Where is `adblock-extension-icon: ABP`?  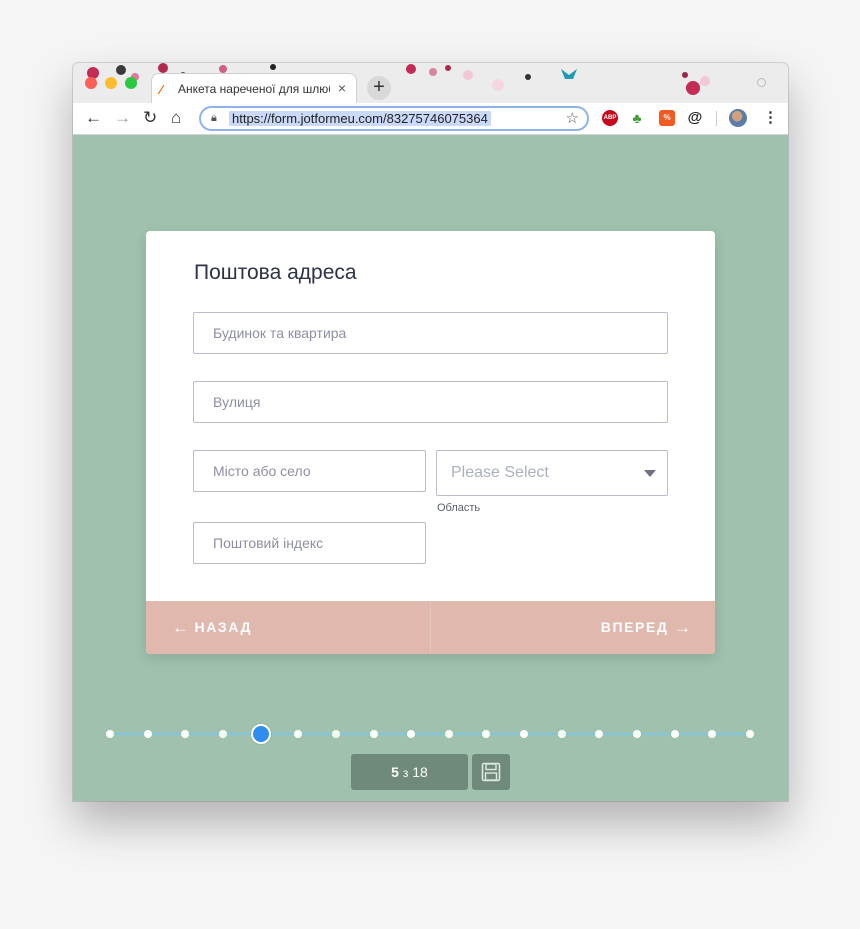 adblock-extension-icon: ABP is located at coordinates (610, 118).